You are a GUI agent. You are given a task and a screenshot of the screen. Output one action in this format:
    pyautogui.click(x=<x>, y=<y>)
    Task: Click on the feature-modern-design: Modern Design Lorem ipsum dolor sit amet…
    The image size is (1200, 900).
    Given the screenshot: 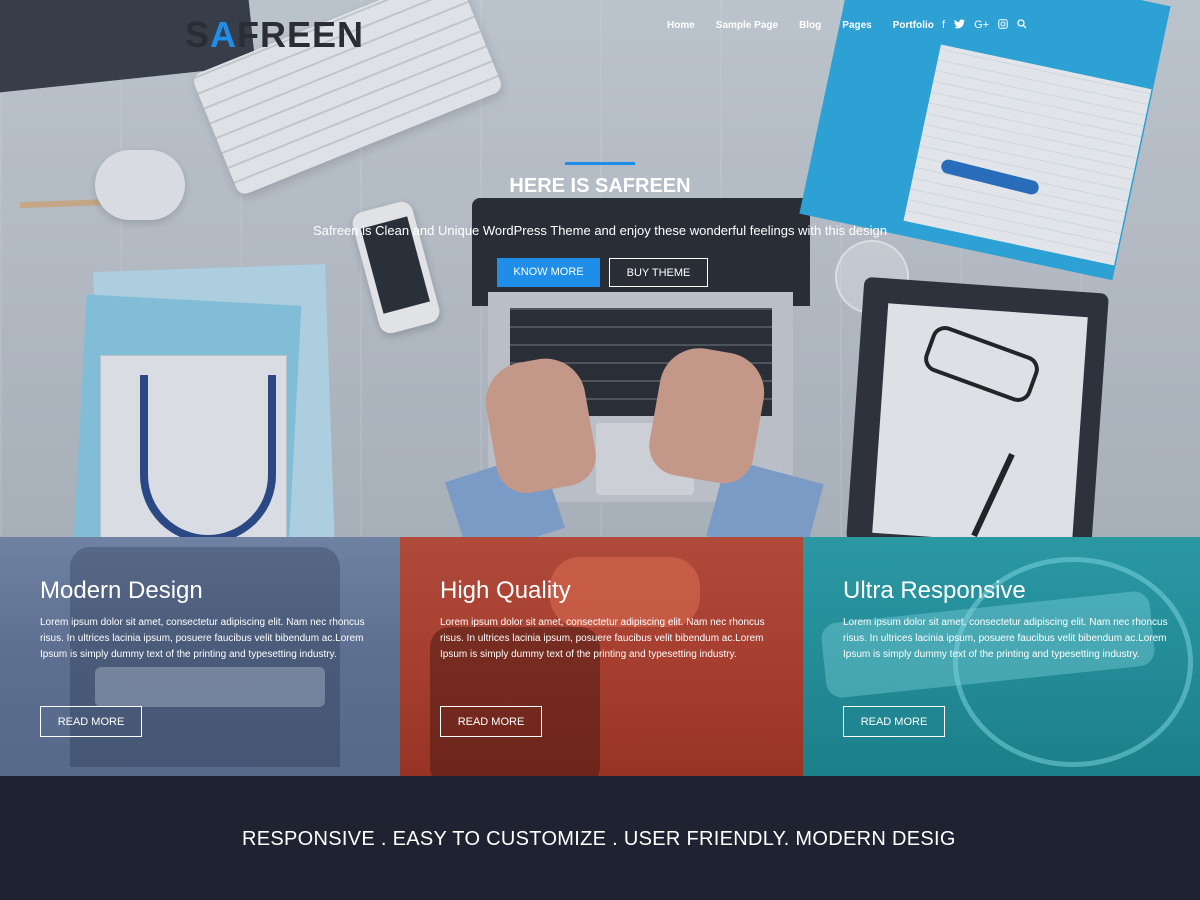 What is the action you would take?
    pyautogui.click(x=200, y=656)
    